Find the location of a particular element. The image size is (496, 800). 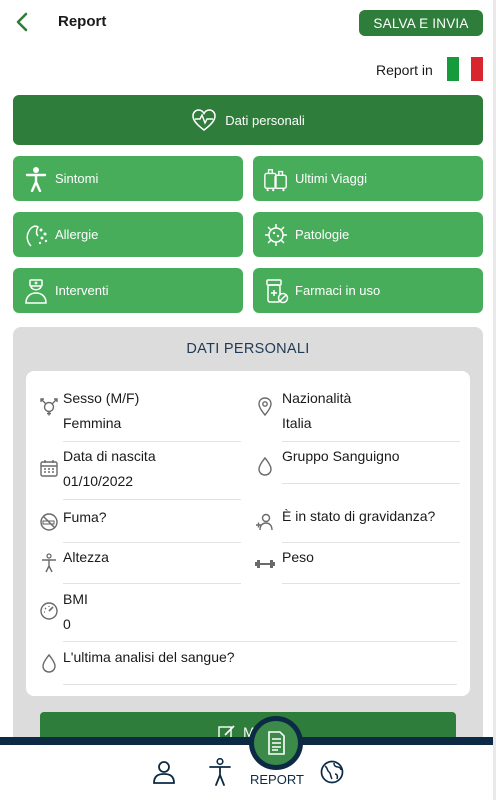

birthdate-field: Data di nascita 01/10/2022 is located at coordinates (146, 474).